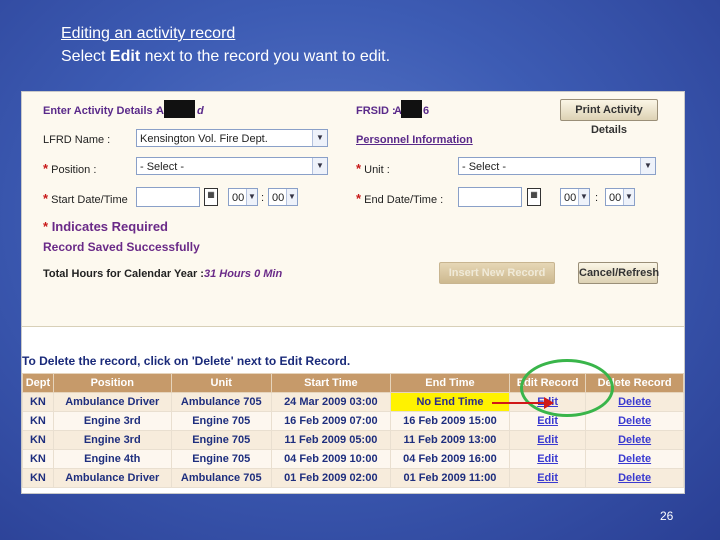 The height and width of the screenshot is (540, 720). Describe the element at coordinates (101, 111) in the screenshot. I see `activity-label: Enter Activity Details :` at that location.